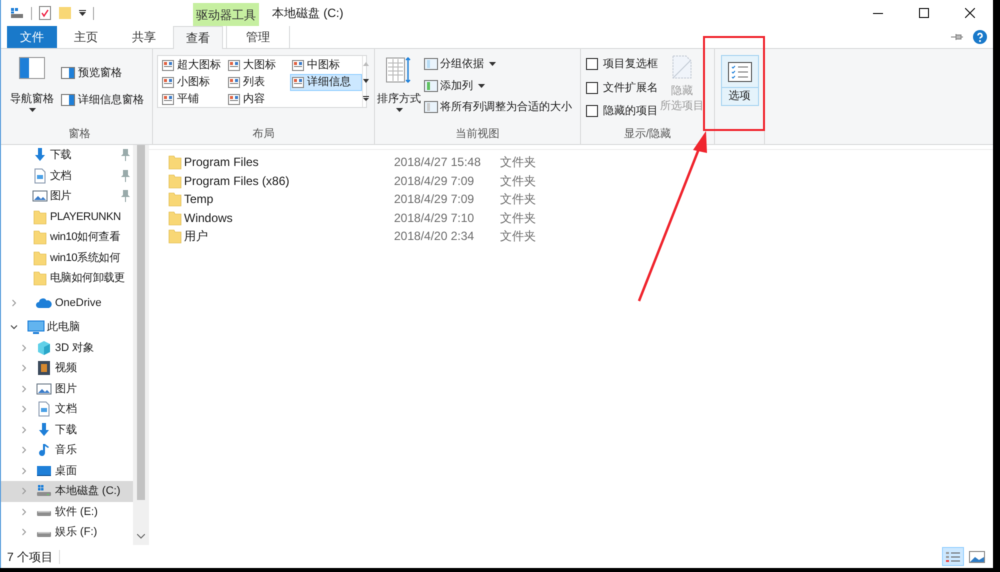 The width and height of the screenshot is (1000, 572). What do you see at coordinates (498, 107) in the screenshot?
I see `view-command-button: 将所有列调整为合适的大小` at bounding box center [498, 107].